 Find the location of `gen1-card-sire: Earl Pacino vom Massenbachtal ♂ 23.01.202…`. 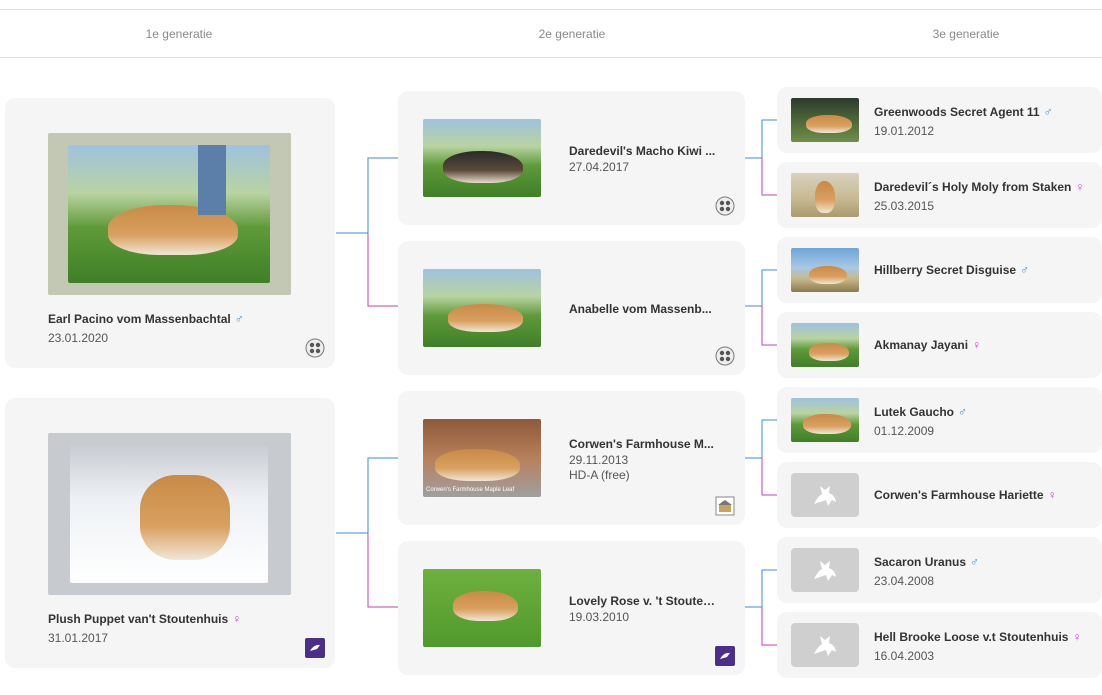

gen1-card-sire: Earl Pacino vom Massenbachtal ♂ 23.01.202… is located at coordinates (170, 233).